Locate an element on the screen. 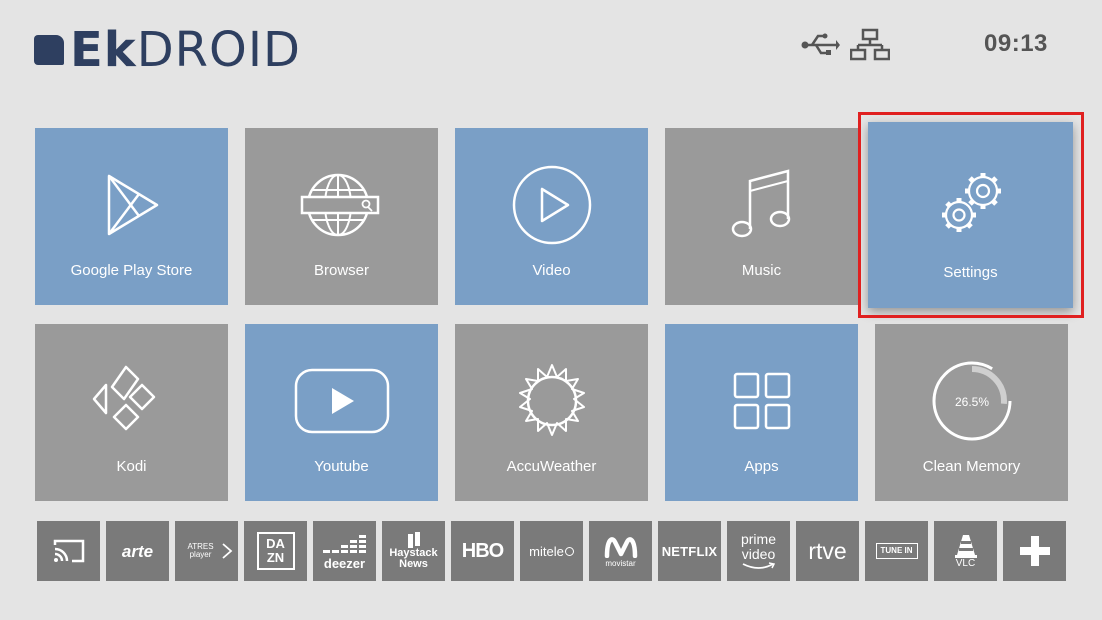 Image resolution: width=1102 pixels, height=620 pixels. dock-label: prime video is located at coordinates (758, 546).